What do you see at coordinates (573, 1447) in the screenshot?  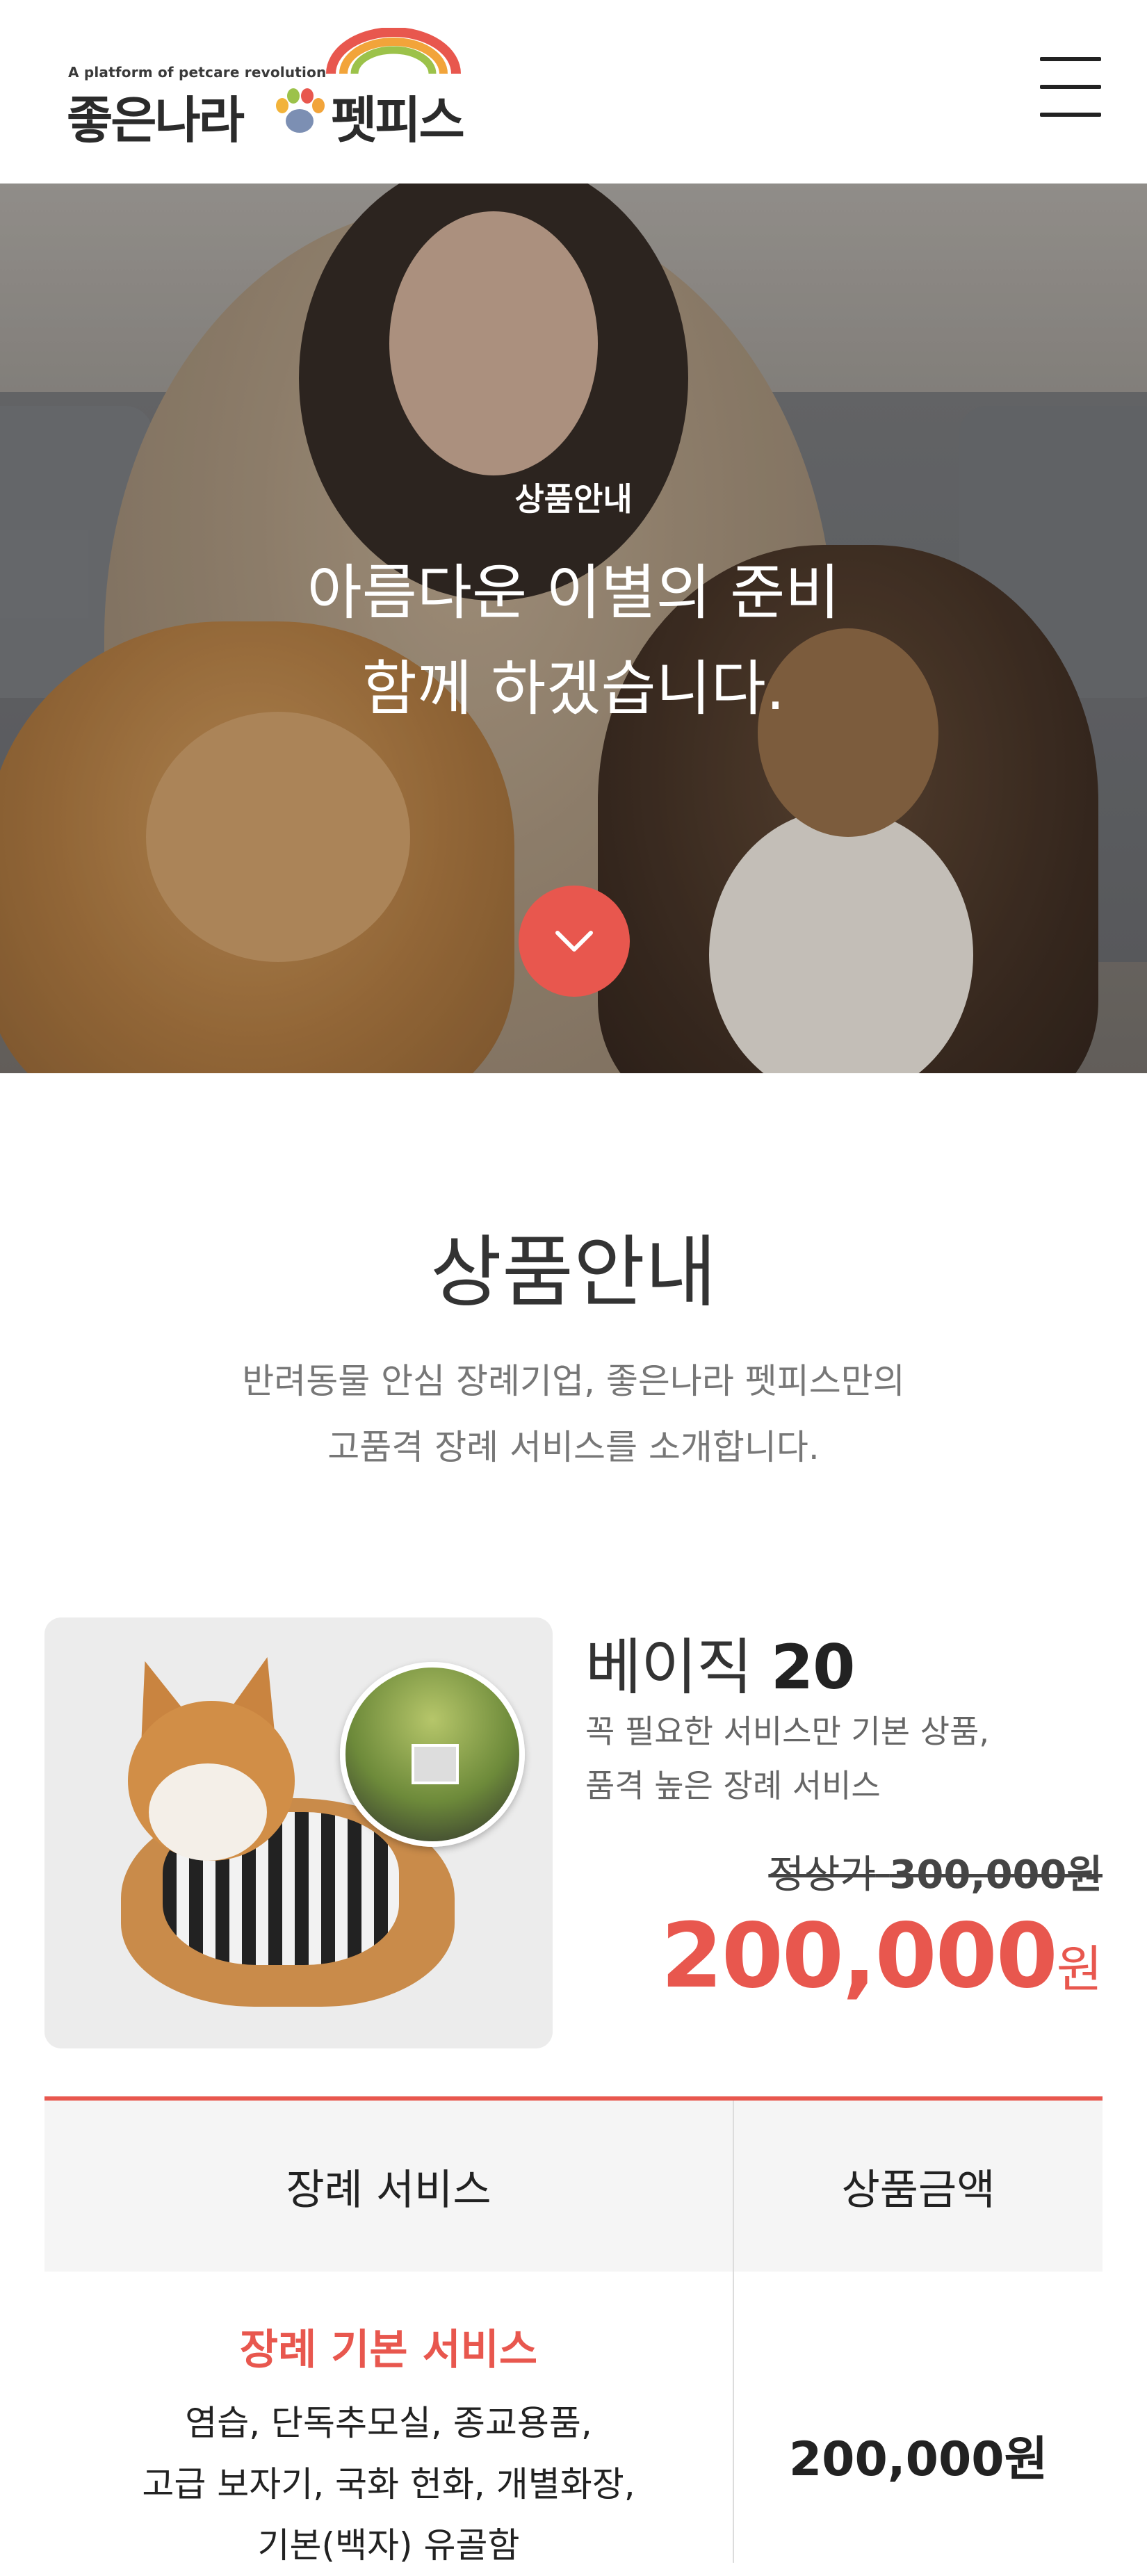 I see `section-description-line2: 고품격 장례 서비스를 소개합니다.` at bounding box center [573, 1447].